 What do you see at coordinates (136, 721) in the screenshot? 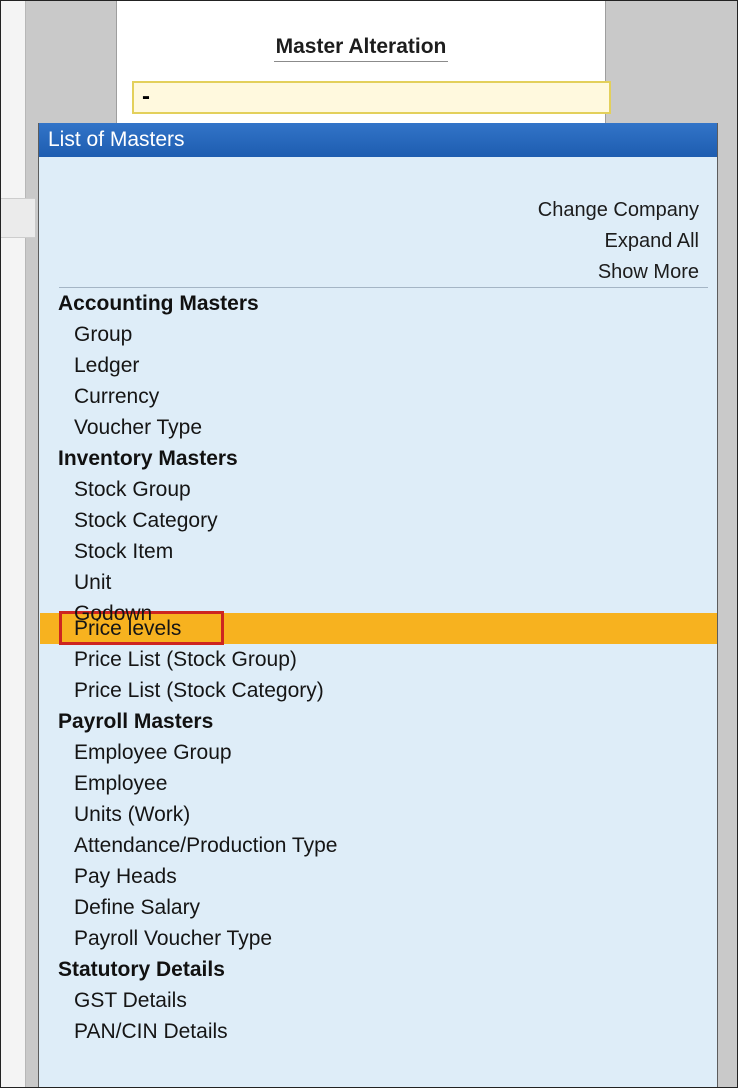
I see `section-payroll-masters: Payroll Masters` at bounding box center [136, 721].